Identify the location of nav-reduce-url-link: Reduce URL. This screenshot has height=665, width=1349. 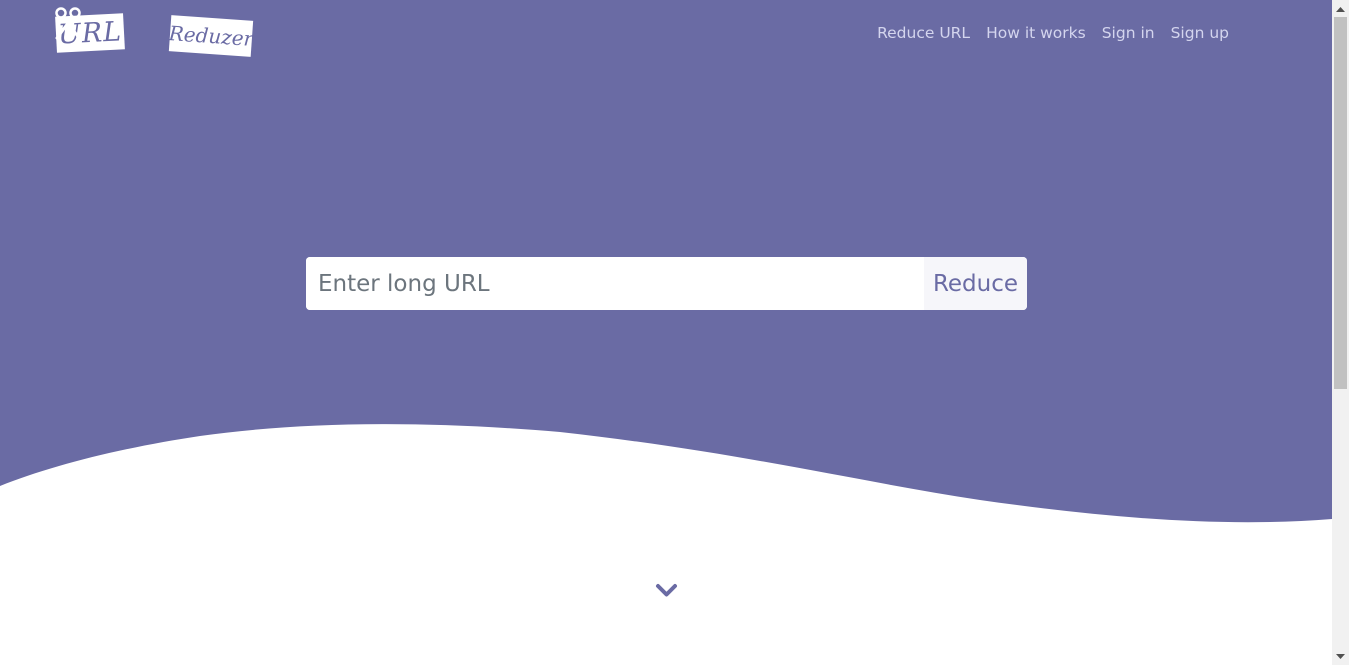
(923, 33).